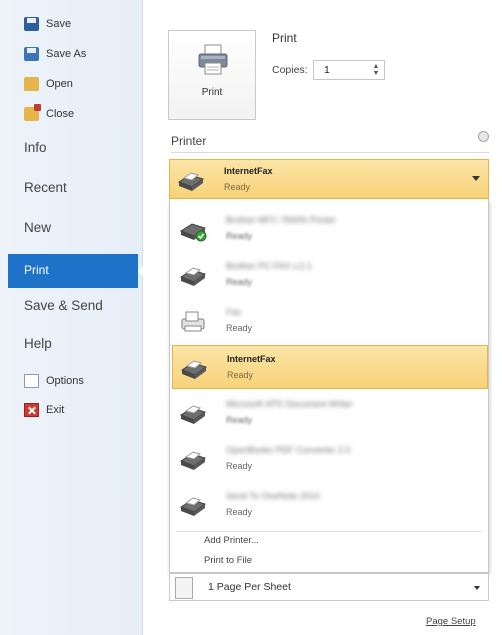 Image resolution: width=502 pixels, height=635 pixels. I want to click on printer-heading: Printer, so click(189, 141).